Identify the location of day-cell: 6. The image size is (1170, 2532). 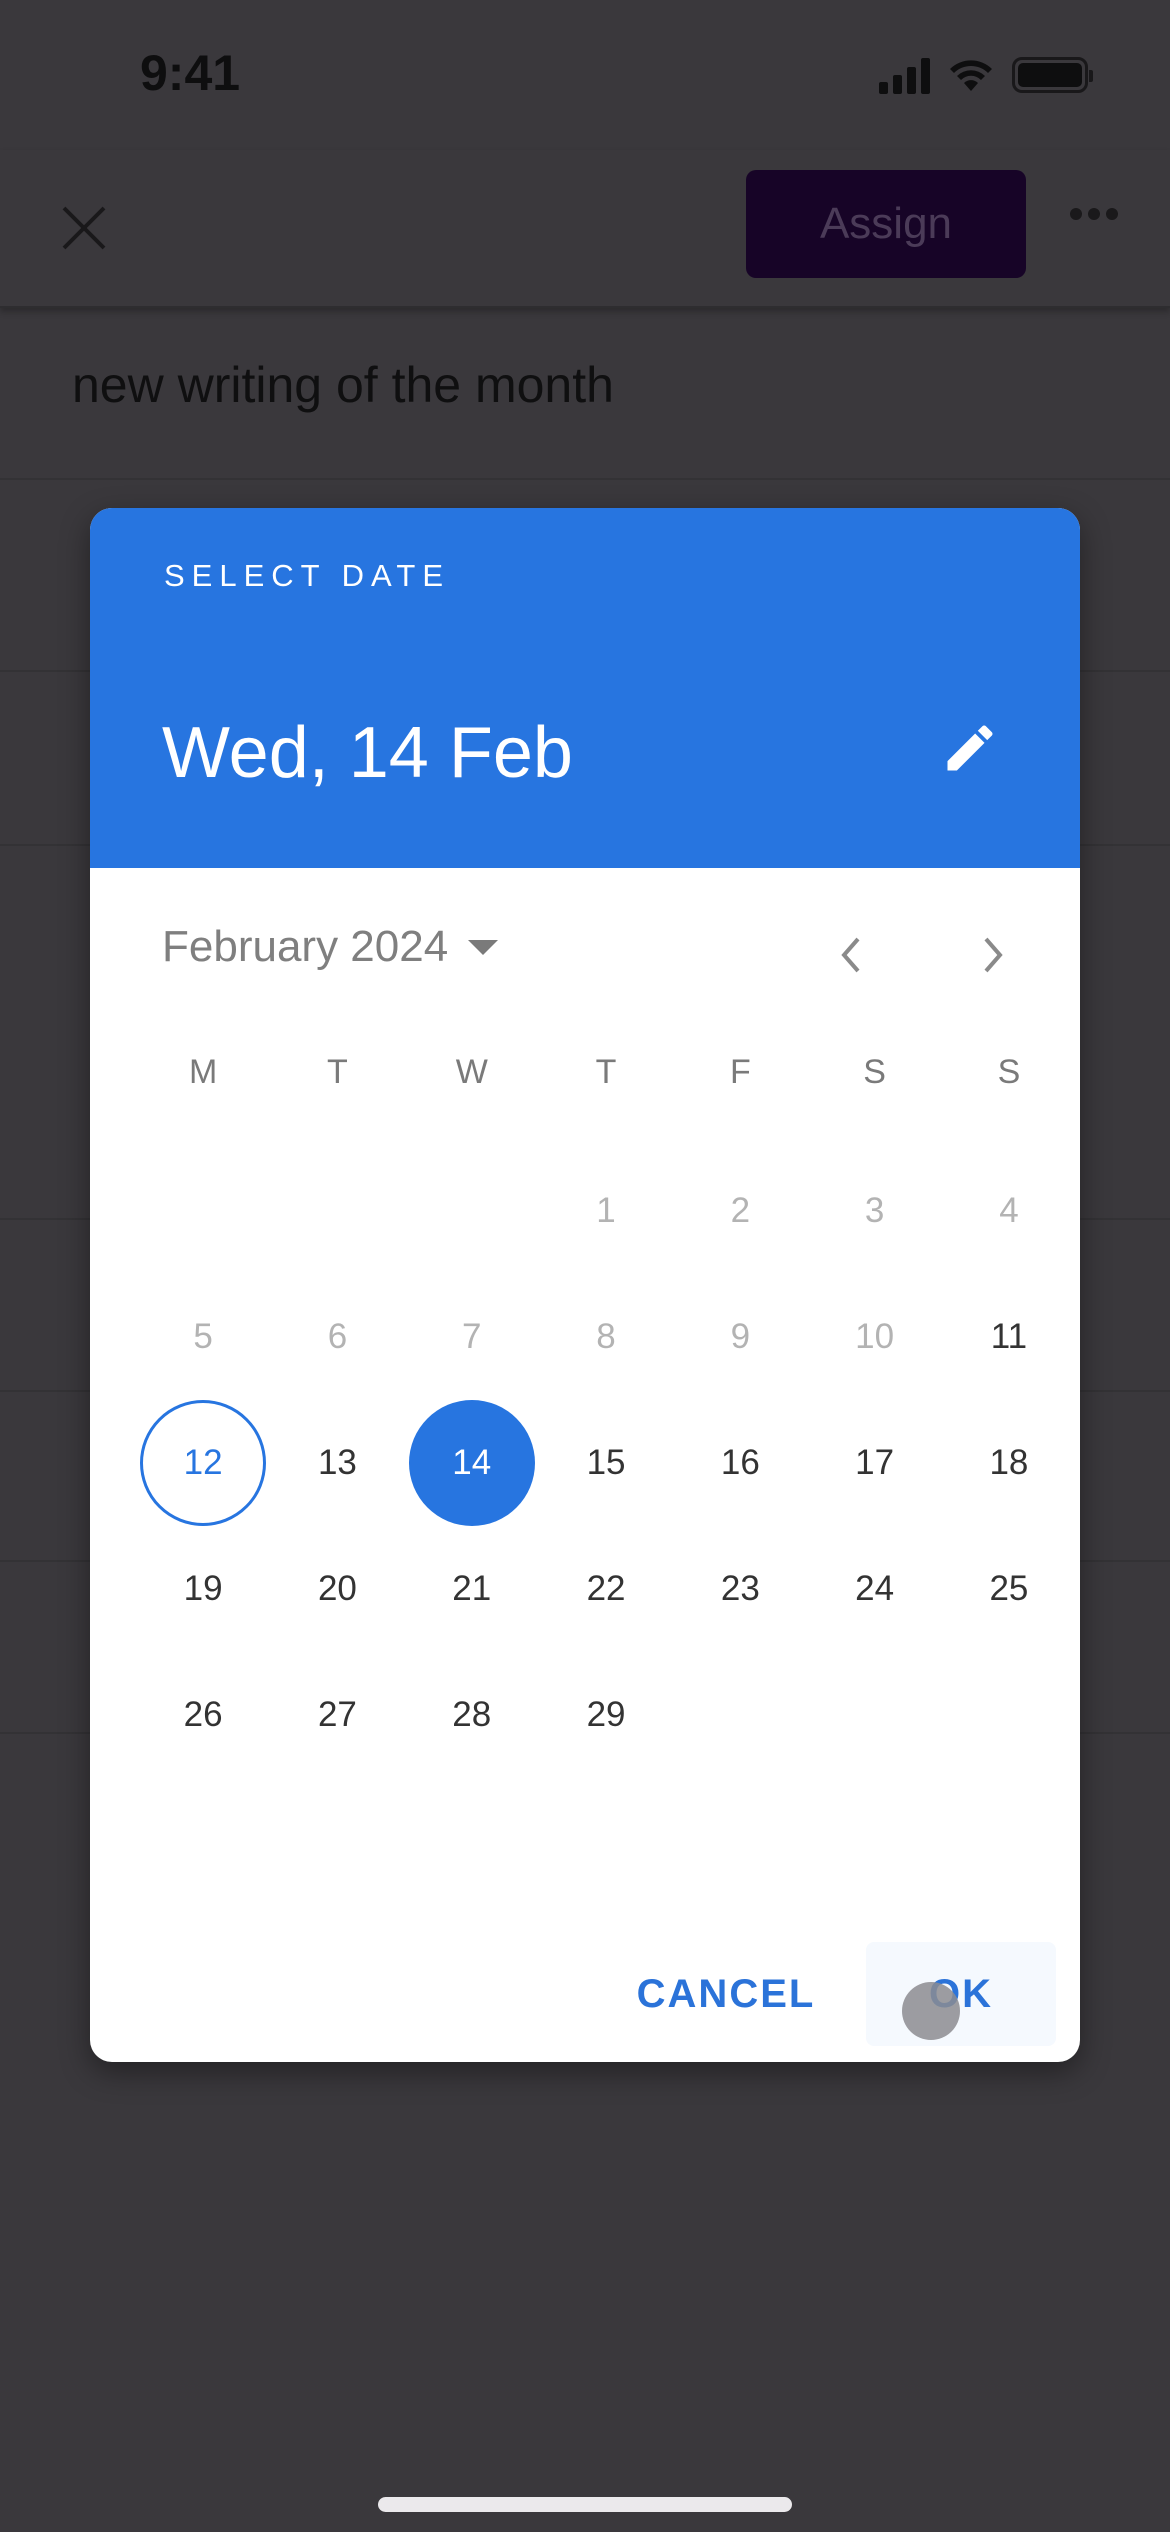
(337, 1337).